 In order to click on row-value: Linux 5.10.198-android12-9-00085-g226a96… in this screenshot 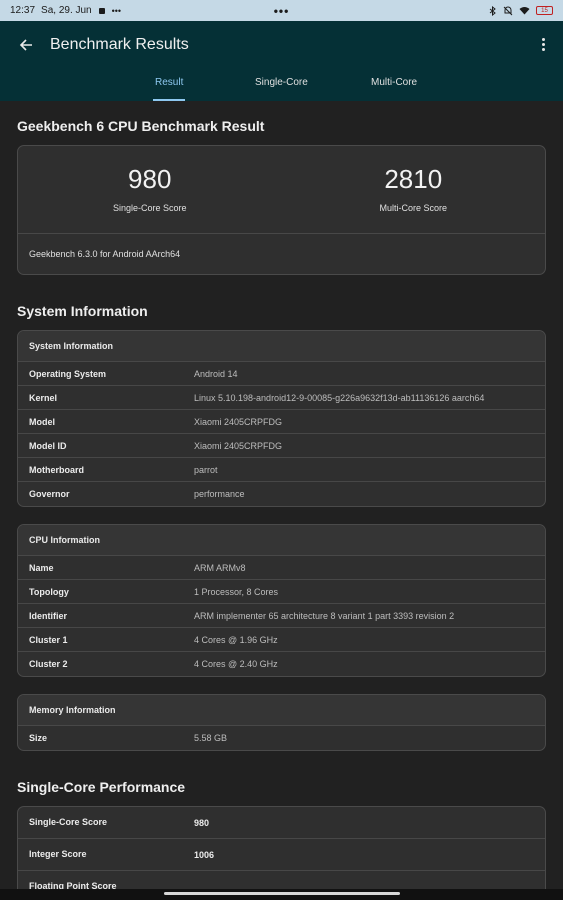, I will do `click(339, 397)`.